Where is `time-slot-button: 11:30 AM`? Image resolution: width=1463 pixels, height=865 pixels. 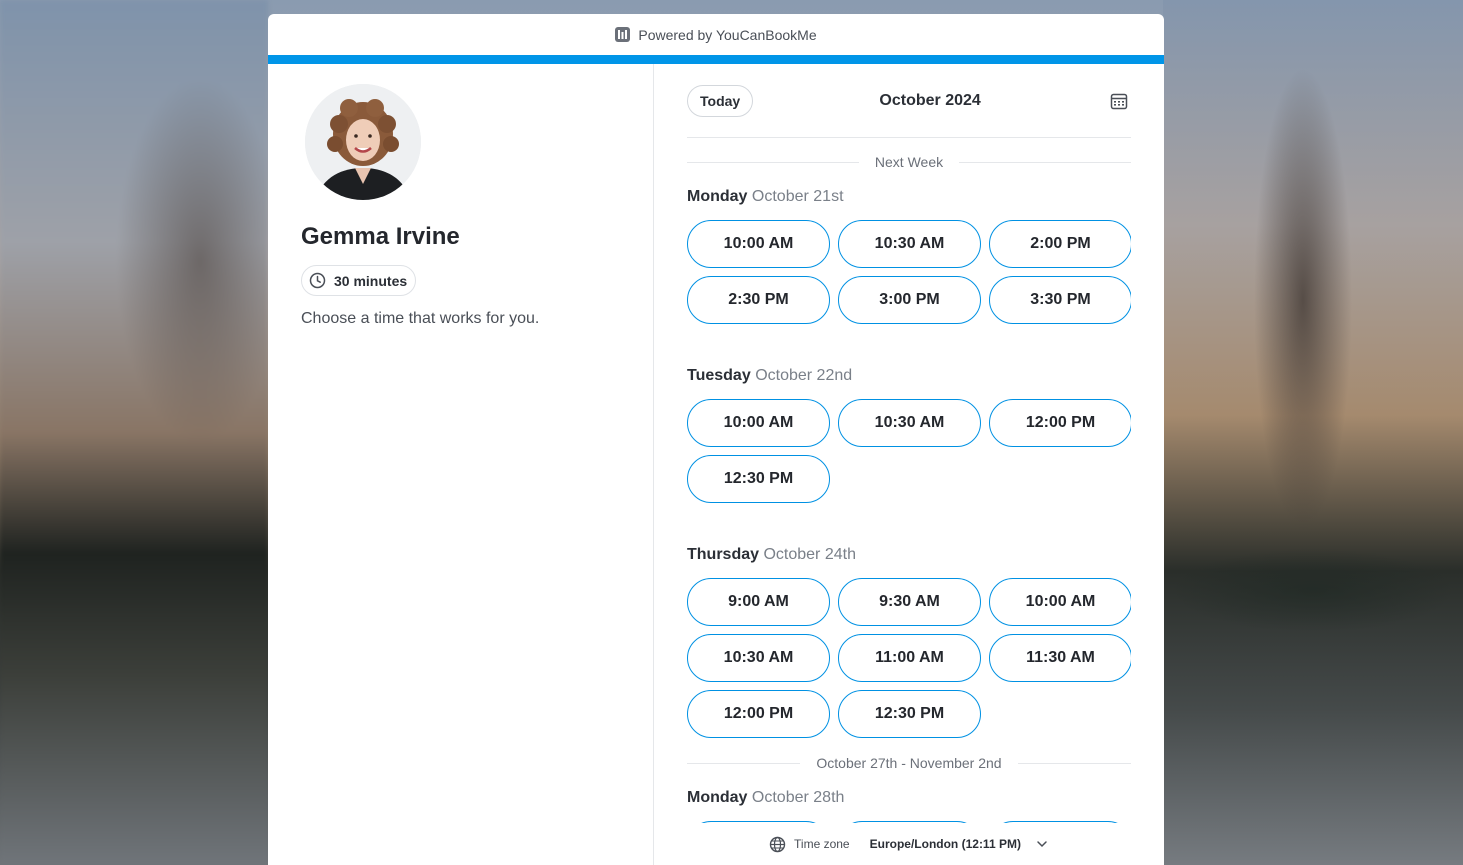
time-slot-button: 11:30 AM is located at coordinates (1060, 658).